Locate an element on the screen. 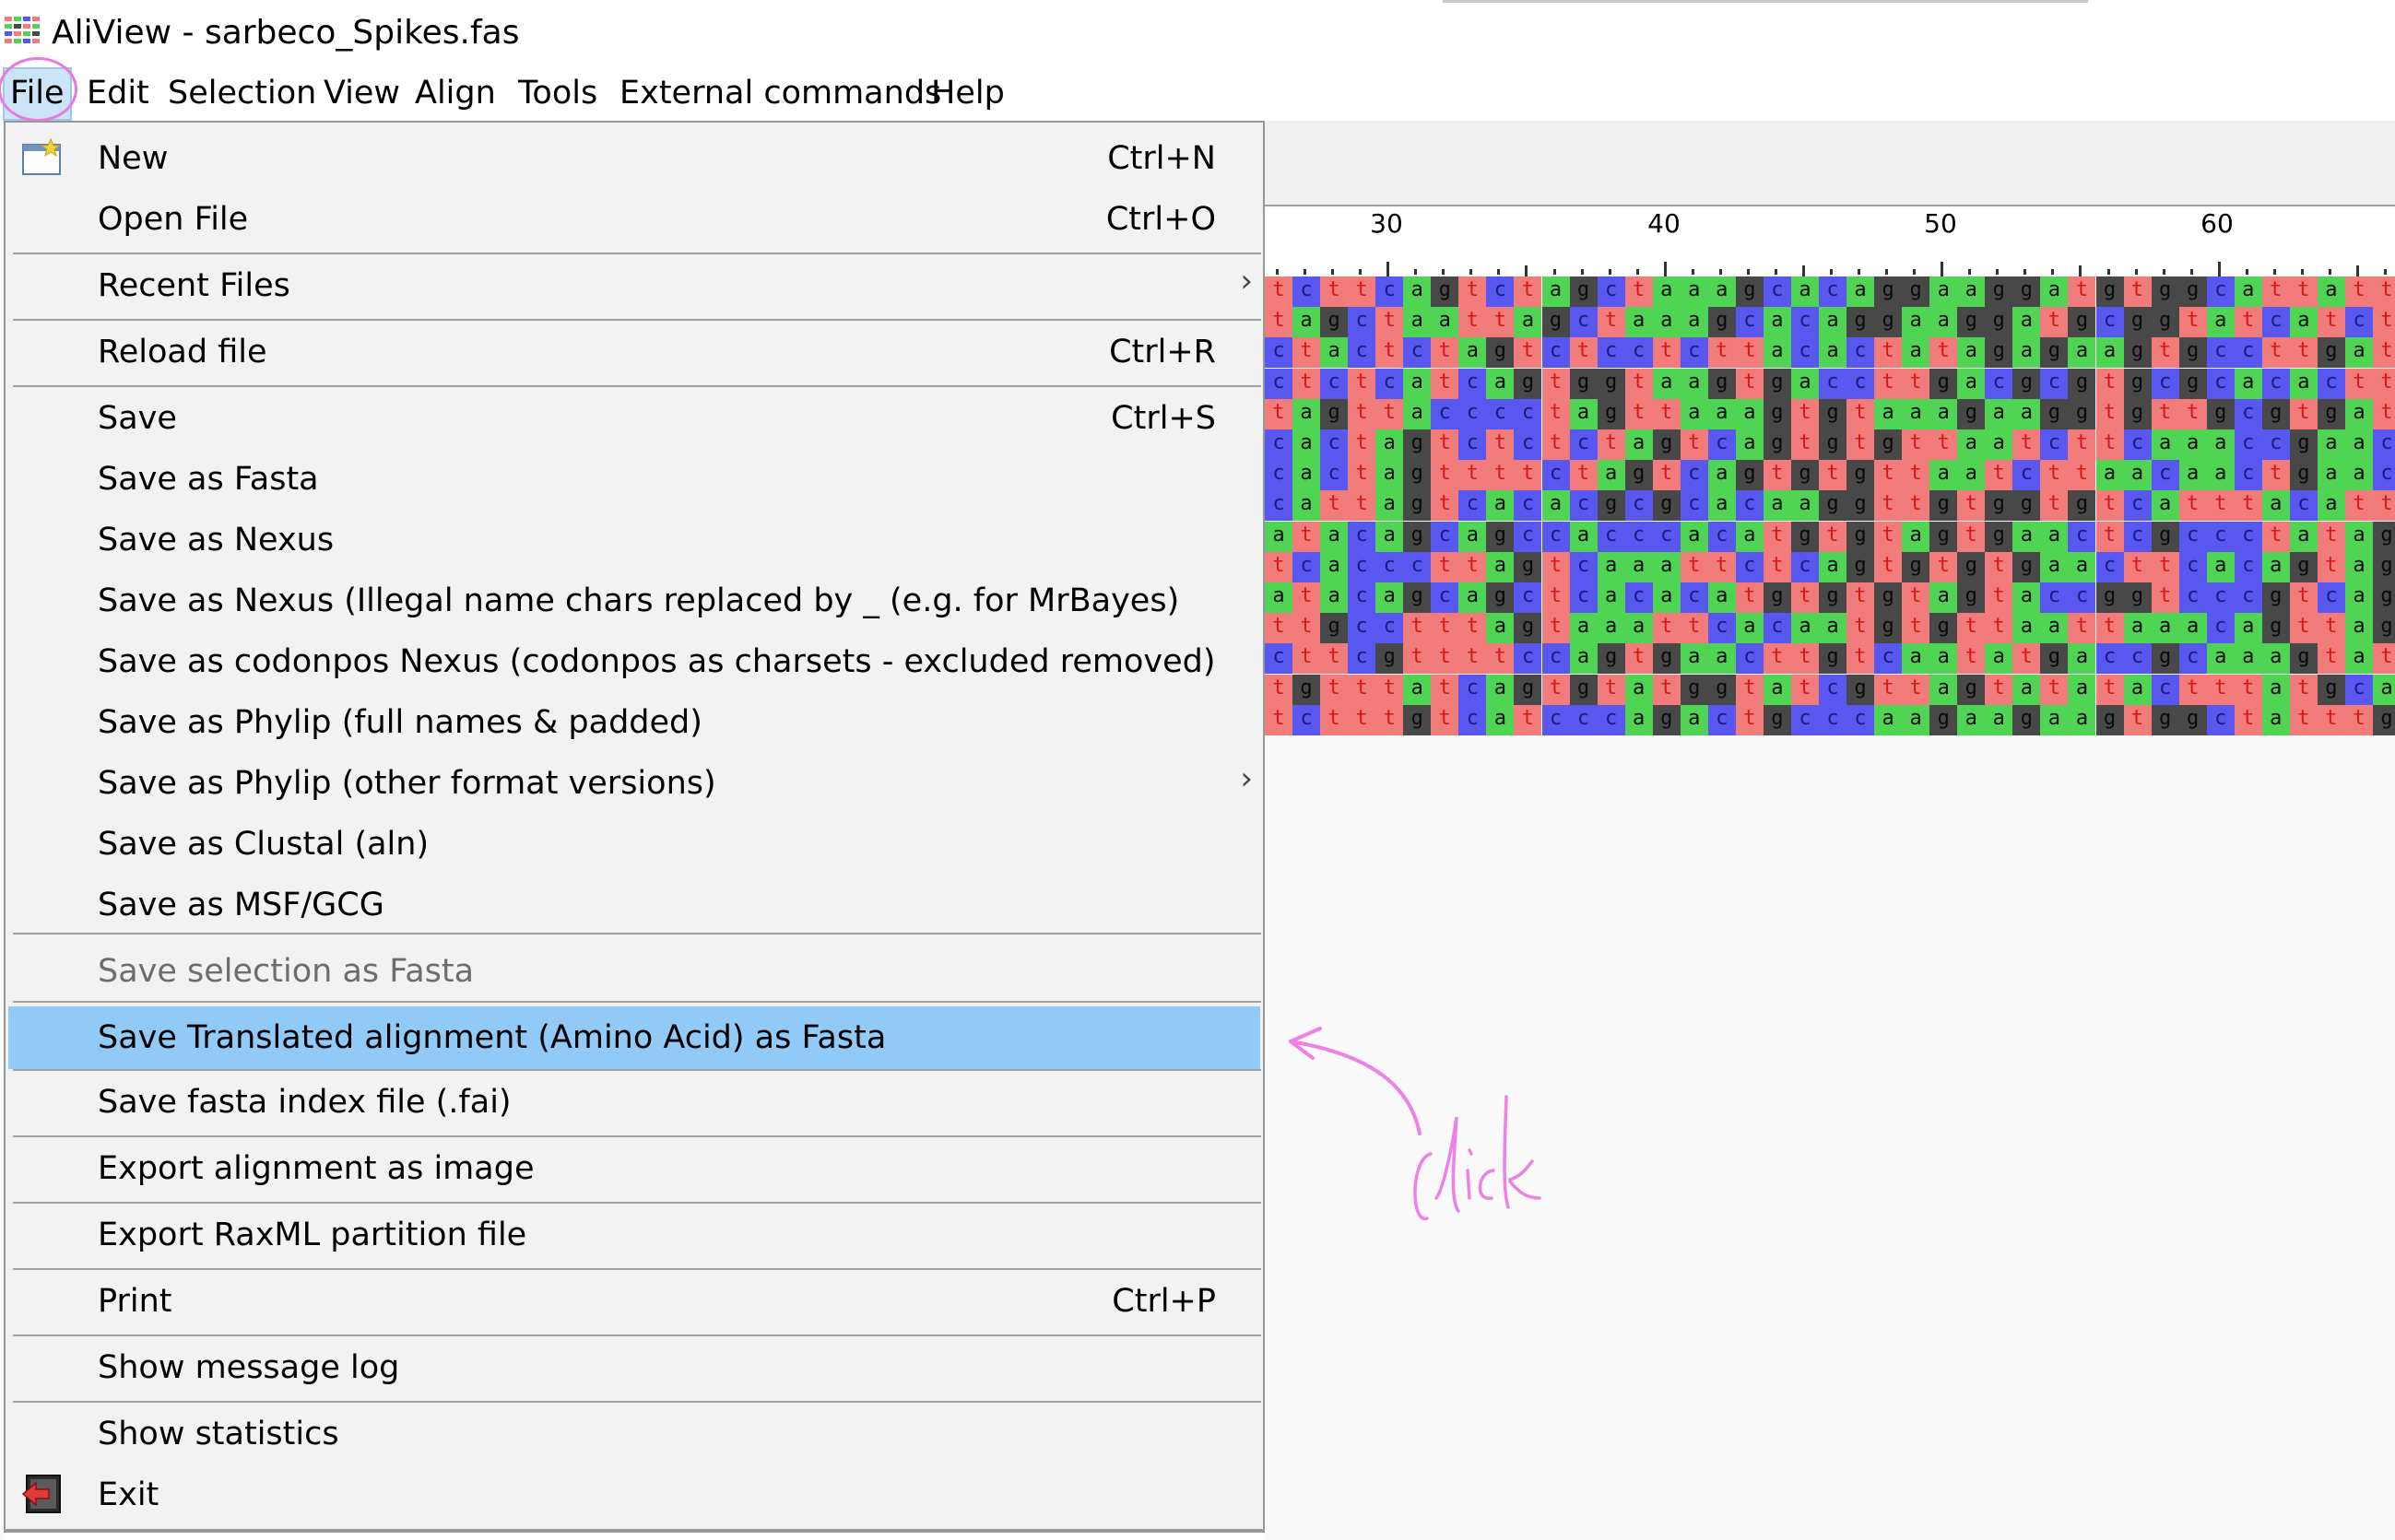 This screenshot has height=1540, width=2395. menu-item-save-as-phylip-other: Save as Phylip (other format versions) › is located at coordinates (634, 783).